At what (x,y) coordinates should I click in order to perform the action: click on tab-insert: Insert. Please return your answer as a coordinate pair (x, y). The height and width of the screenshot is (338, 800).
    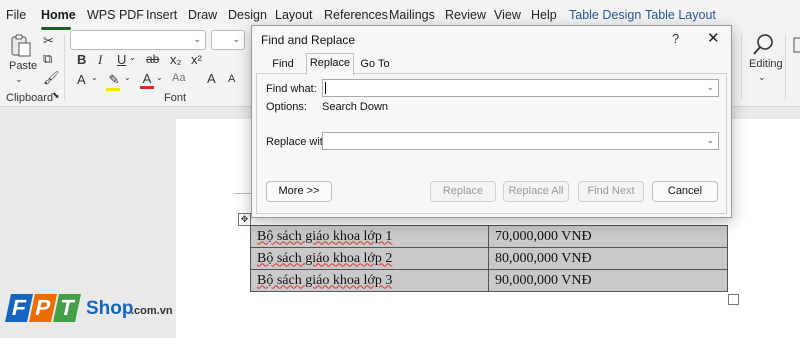
    Looking at the image, I should click on (161, 15).